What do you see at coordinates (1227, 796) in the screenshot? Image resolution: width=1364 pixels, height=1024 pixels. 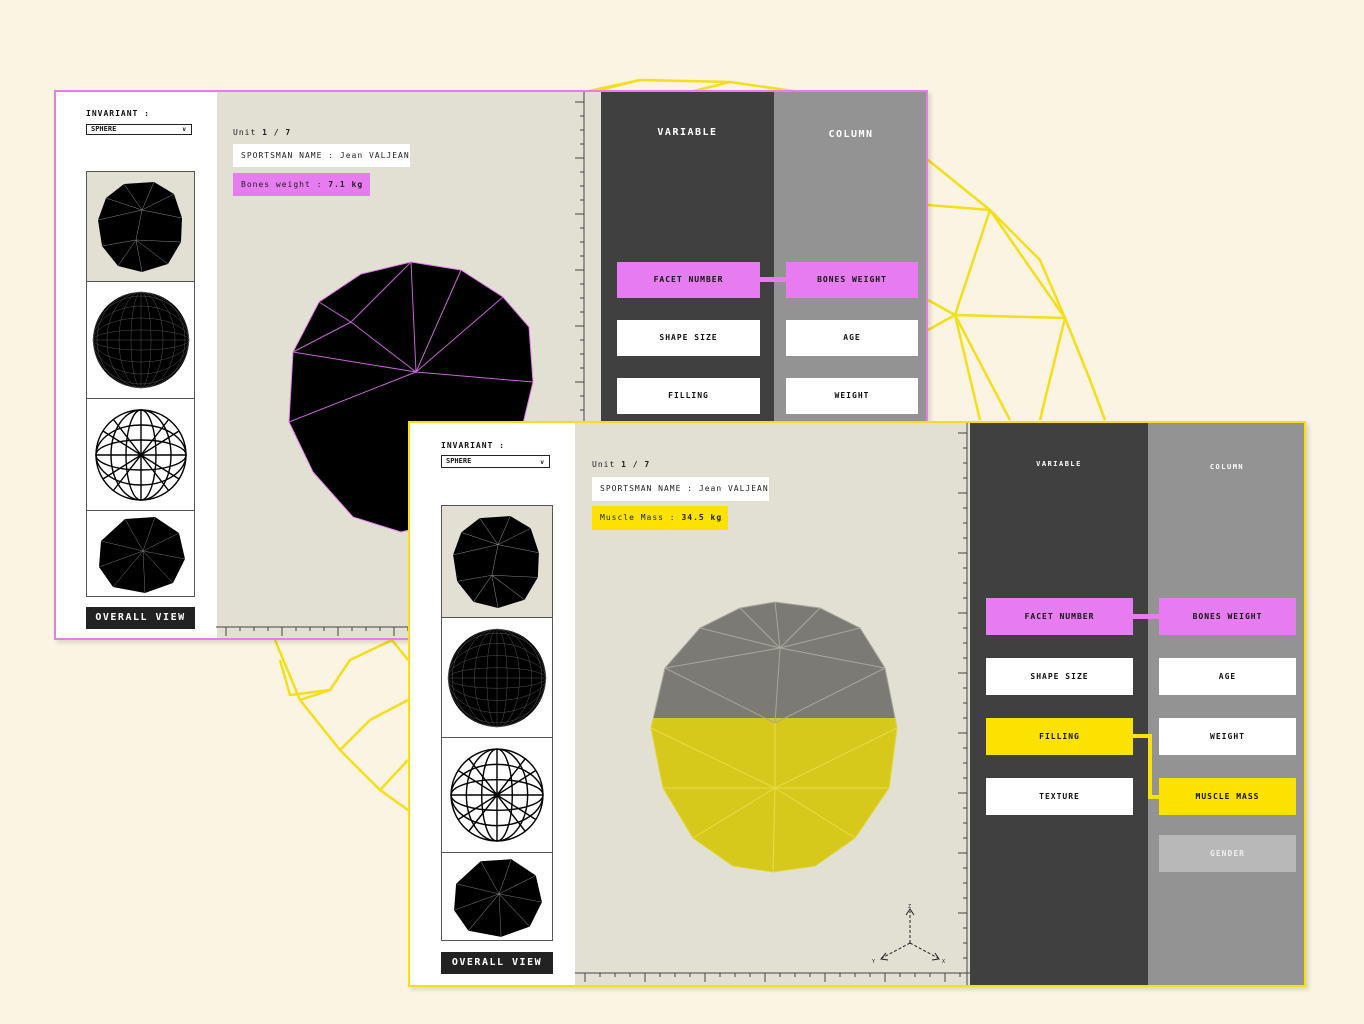 I see `column-muscle-mass: MUSCLE MASS` at bounding box center [1227, 796].